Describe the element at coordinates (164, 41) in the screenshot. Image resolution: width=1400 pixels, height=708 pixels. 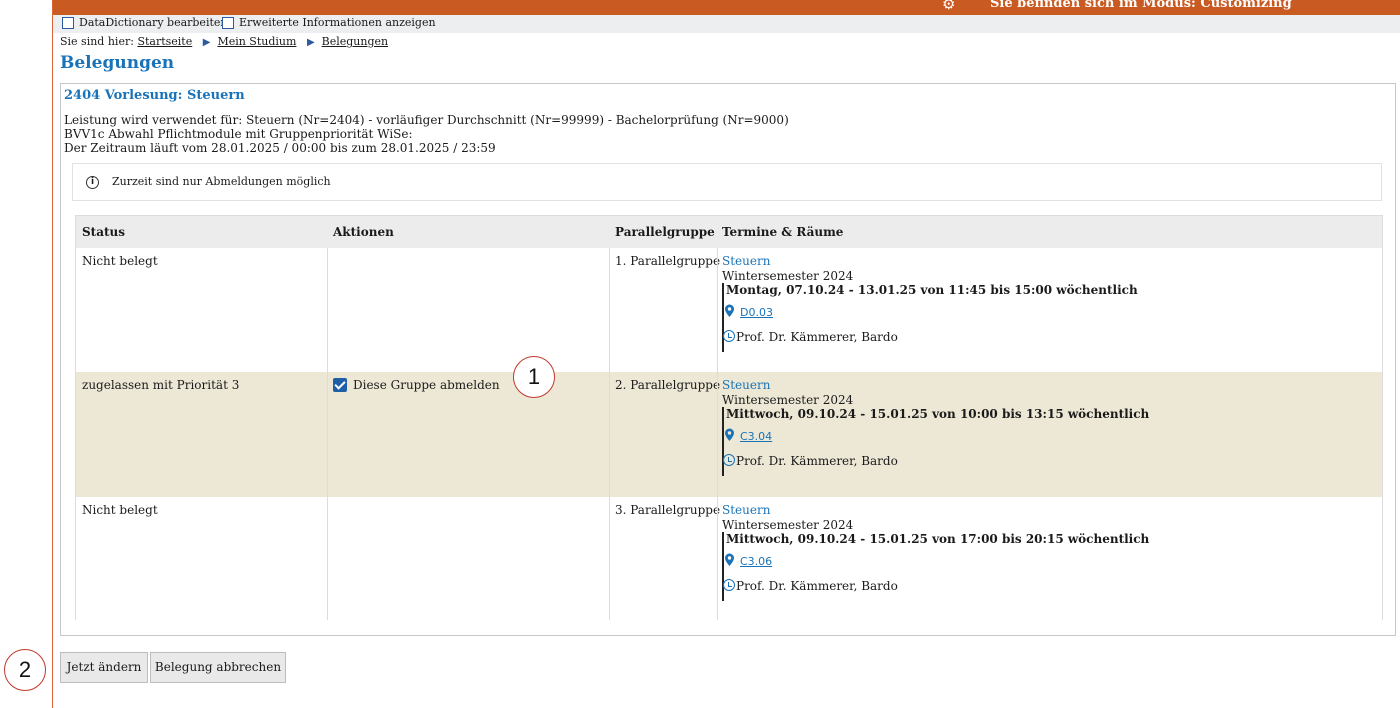
I see `breadcrumb-startseite: Startseite` at that location.